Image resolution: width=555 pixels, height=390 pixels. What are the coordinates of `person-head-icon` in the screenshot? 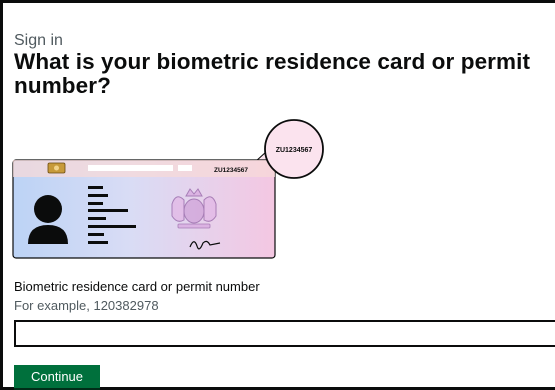 It's located at (48, 209).